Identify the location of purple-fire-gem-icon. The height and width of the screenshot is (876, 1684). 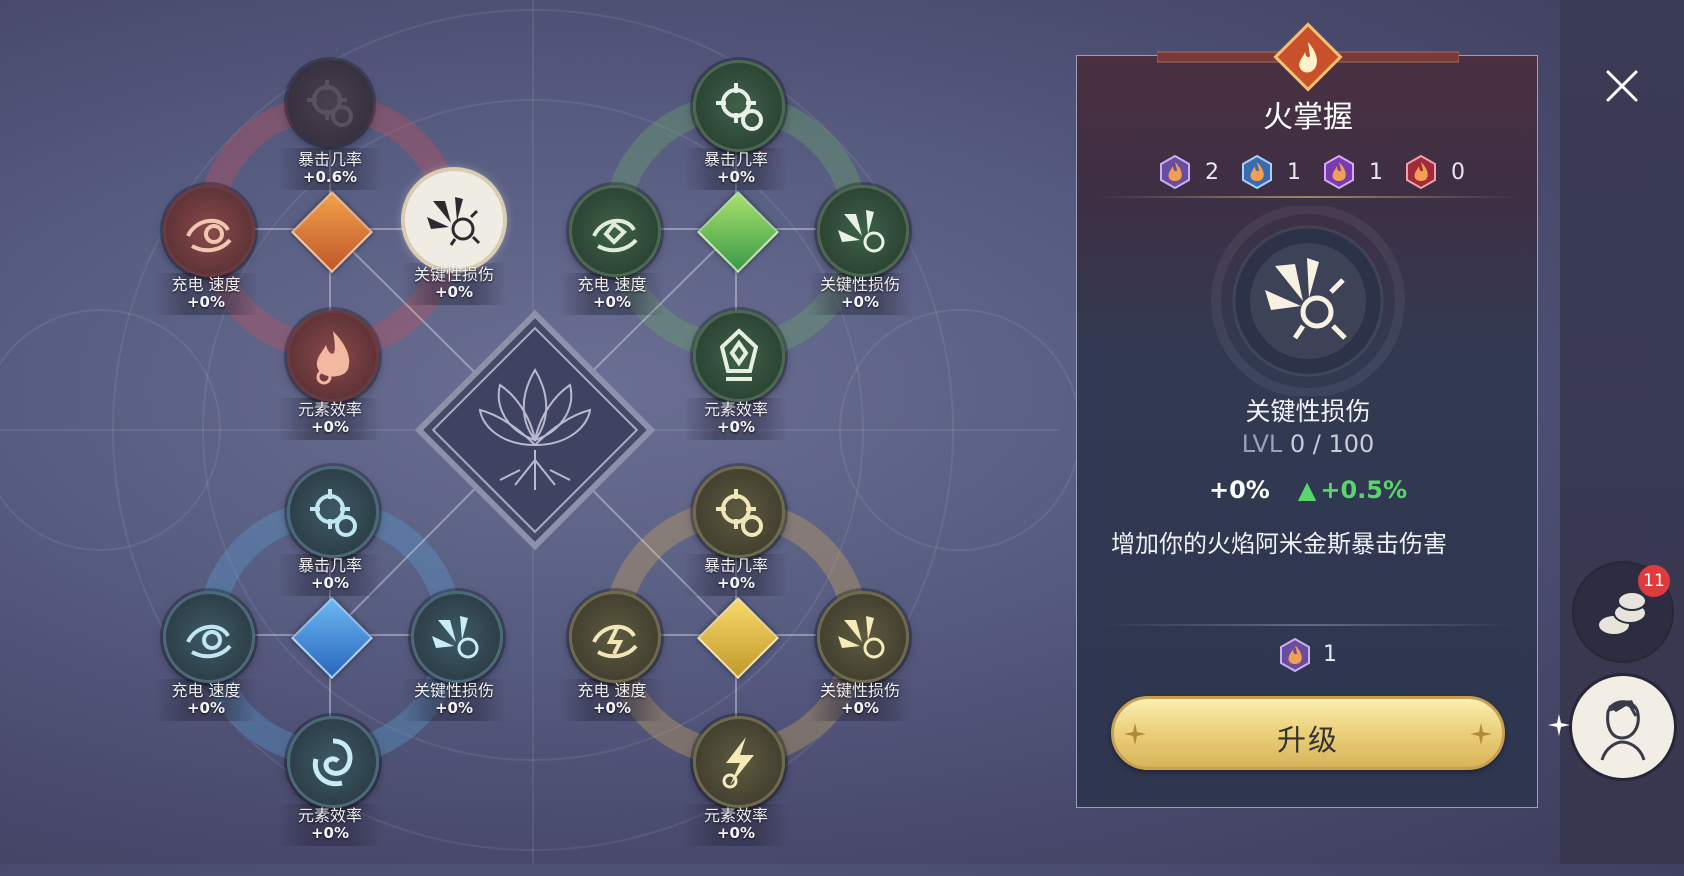
(1339, 172).